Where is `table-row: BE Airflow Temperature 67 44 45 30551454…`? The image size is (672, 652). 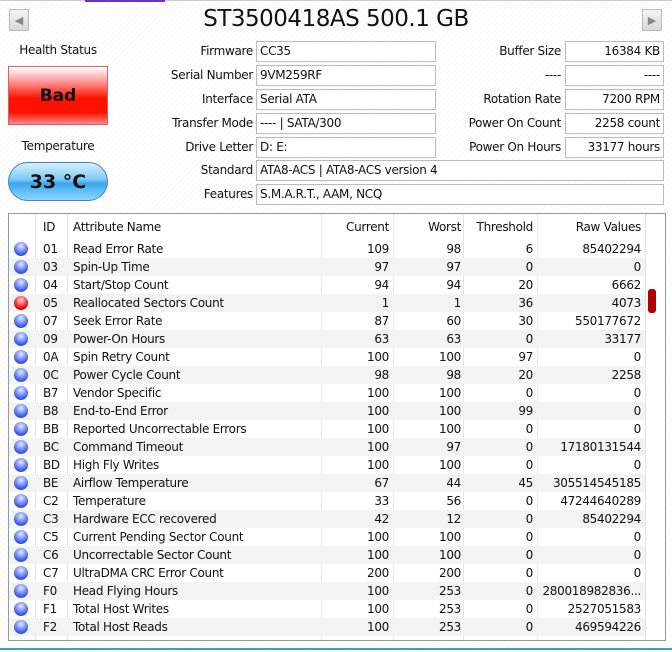
table-row: BE Airflow Temperature 67 44 45 30551454… is located at coordinates (327, 483).